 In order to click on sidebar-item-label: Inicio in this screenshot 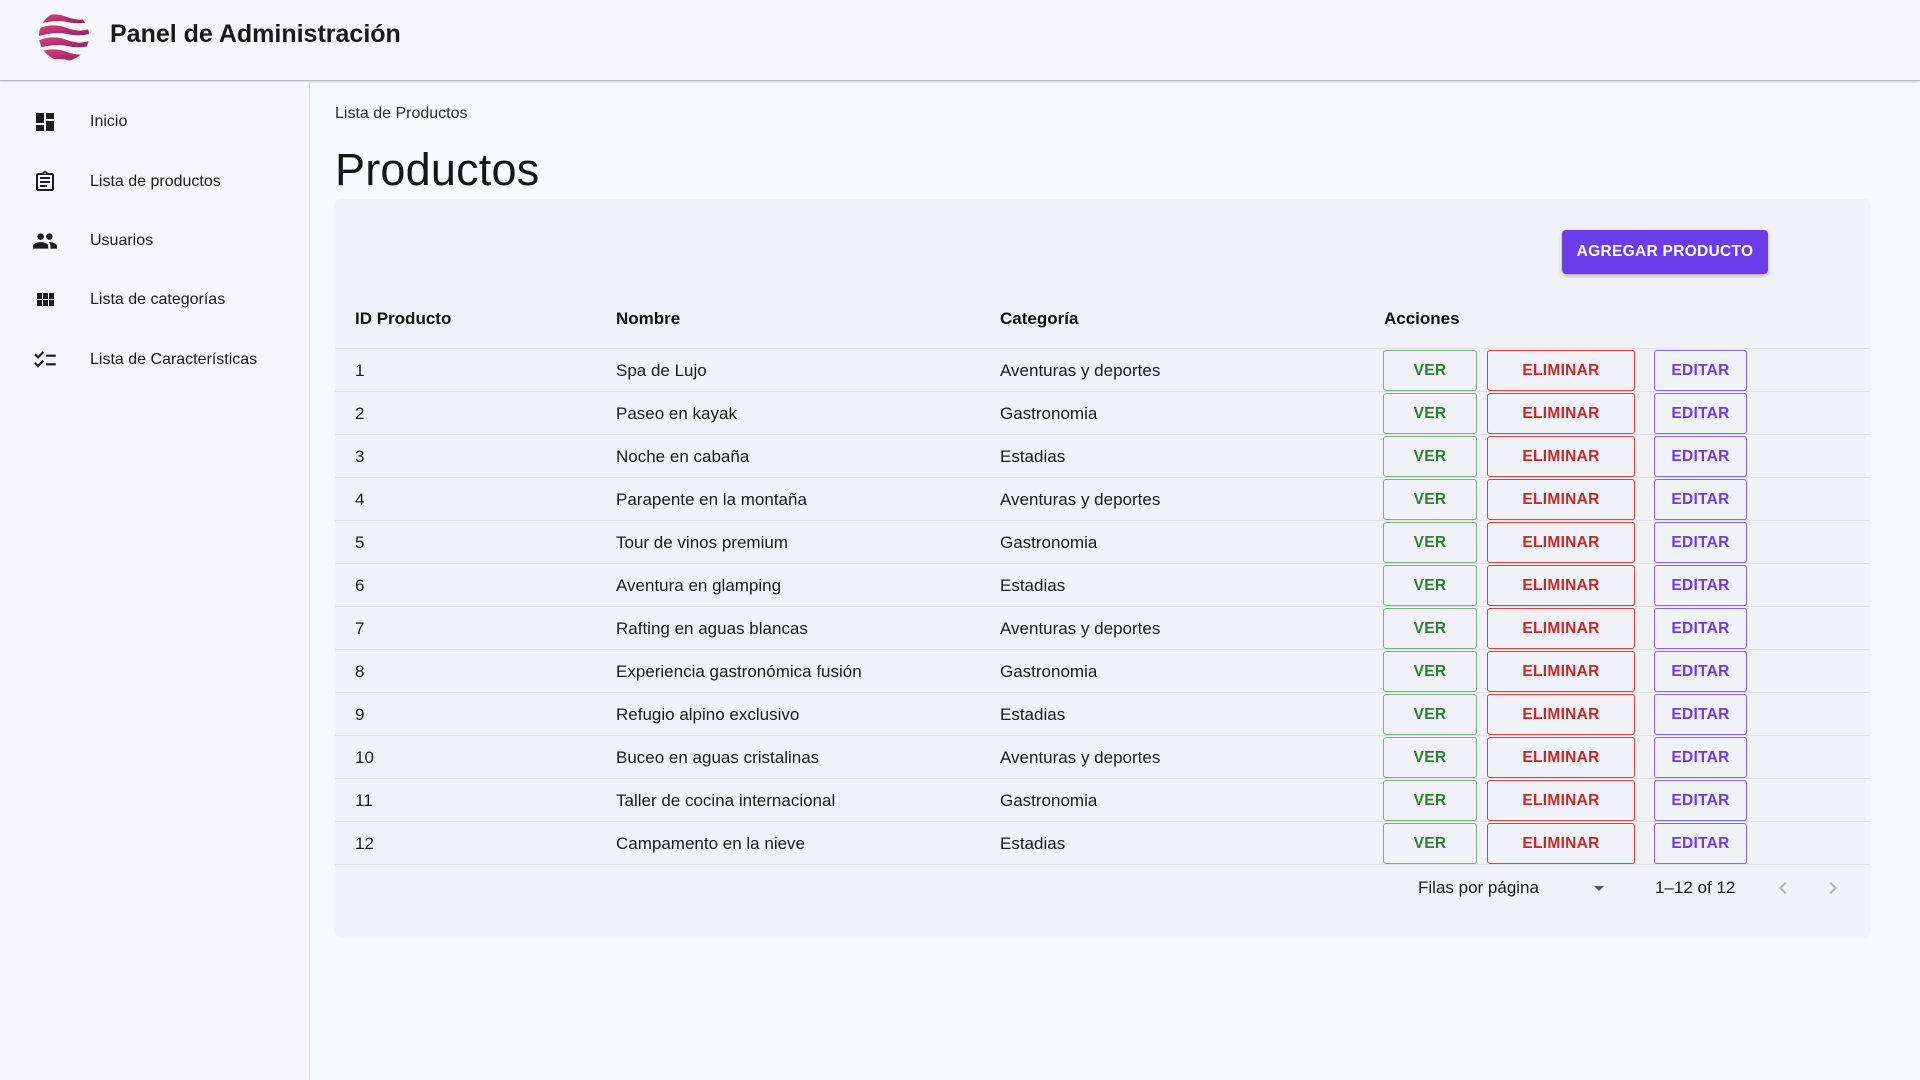, I will do `click(109, 121)`.